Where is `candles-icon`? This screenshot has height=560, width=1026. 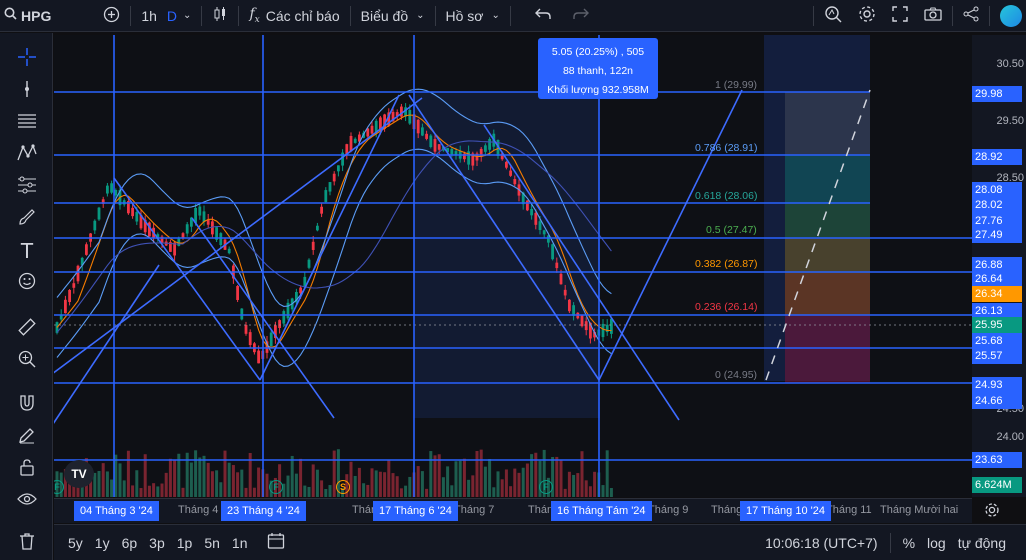
candles-icon is located at coordinates (220, 15).